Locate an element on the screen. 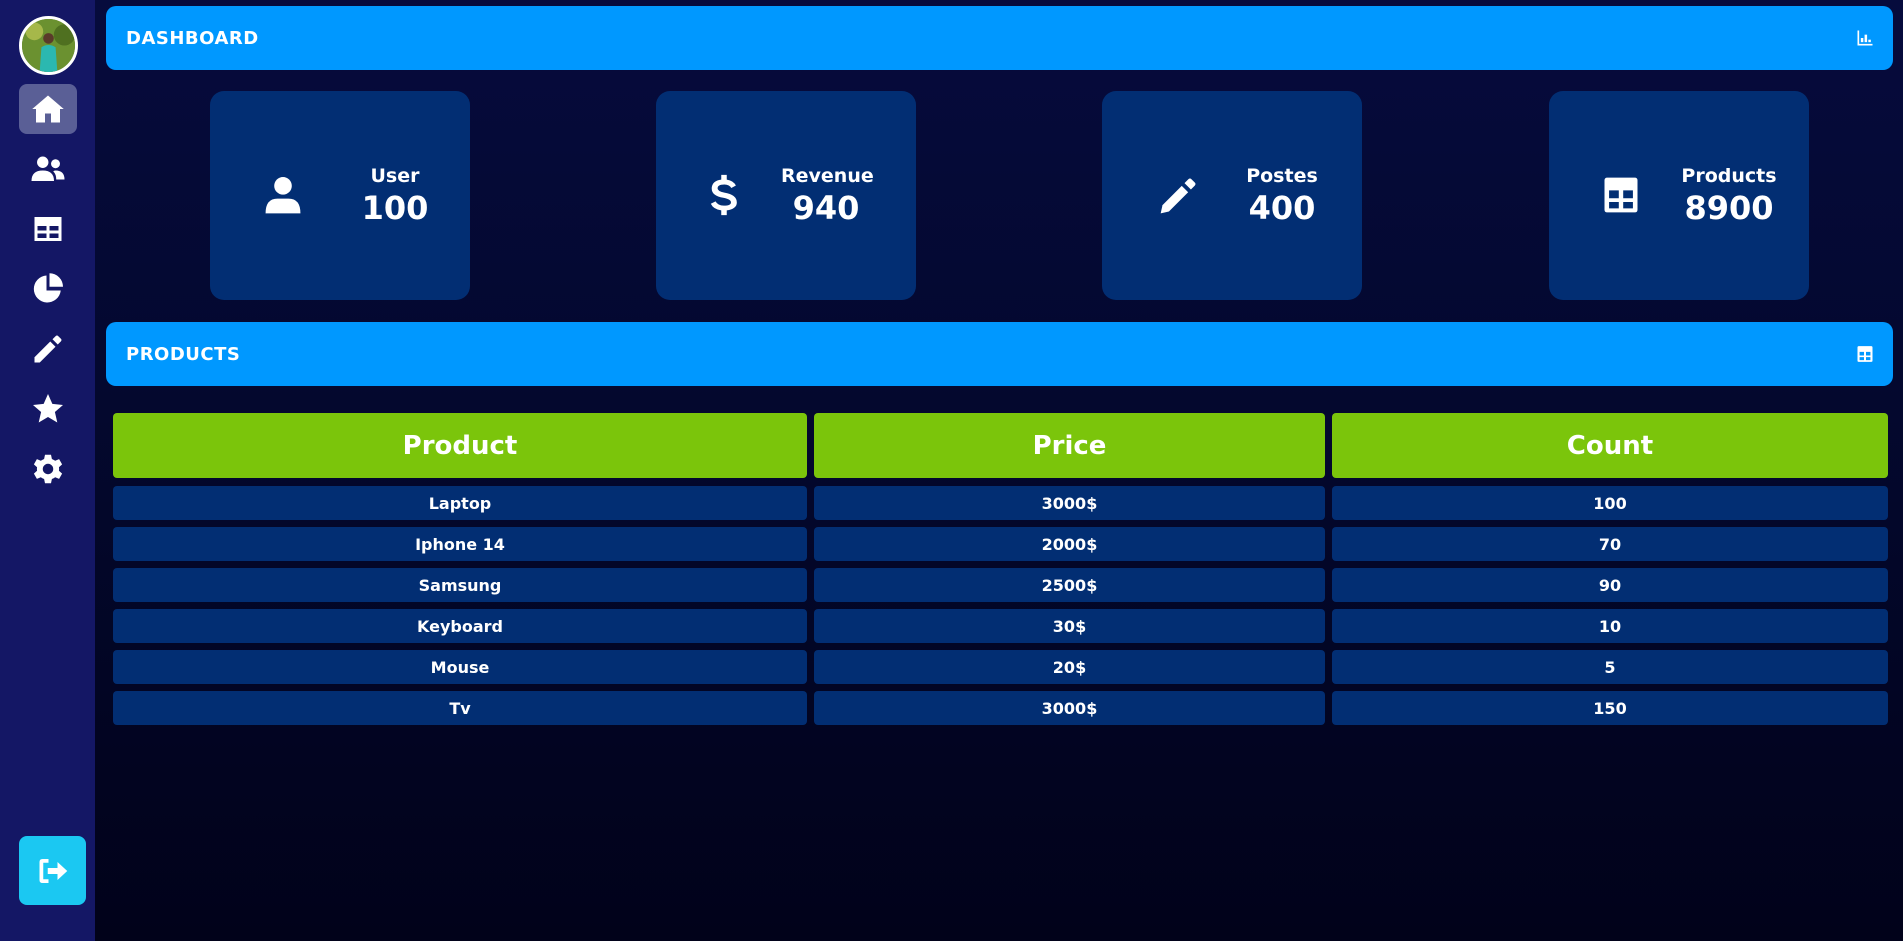 The width and height of the screenshot is (1903, 941). sidebar is located at coordinates (47, 470).